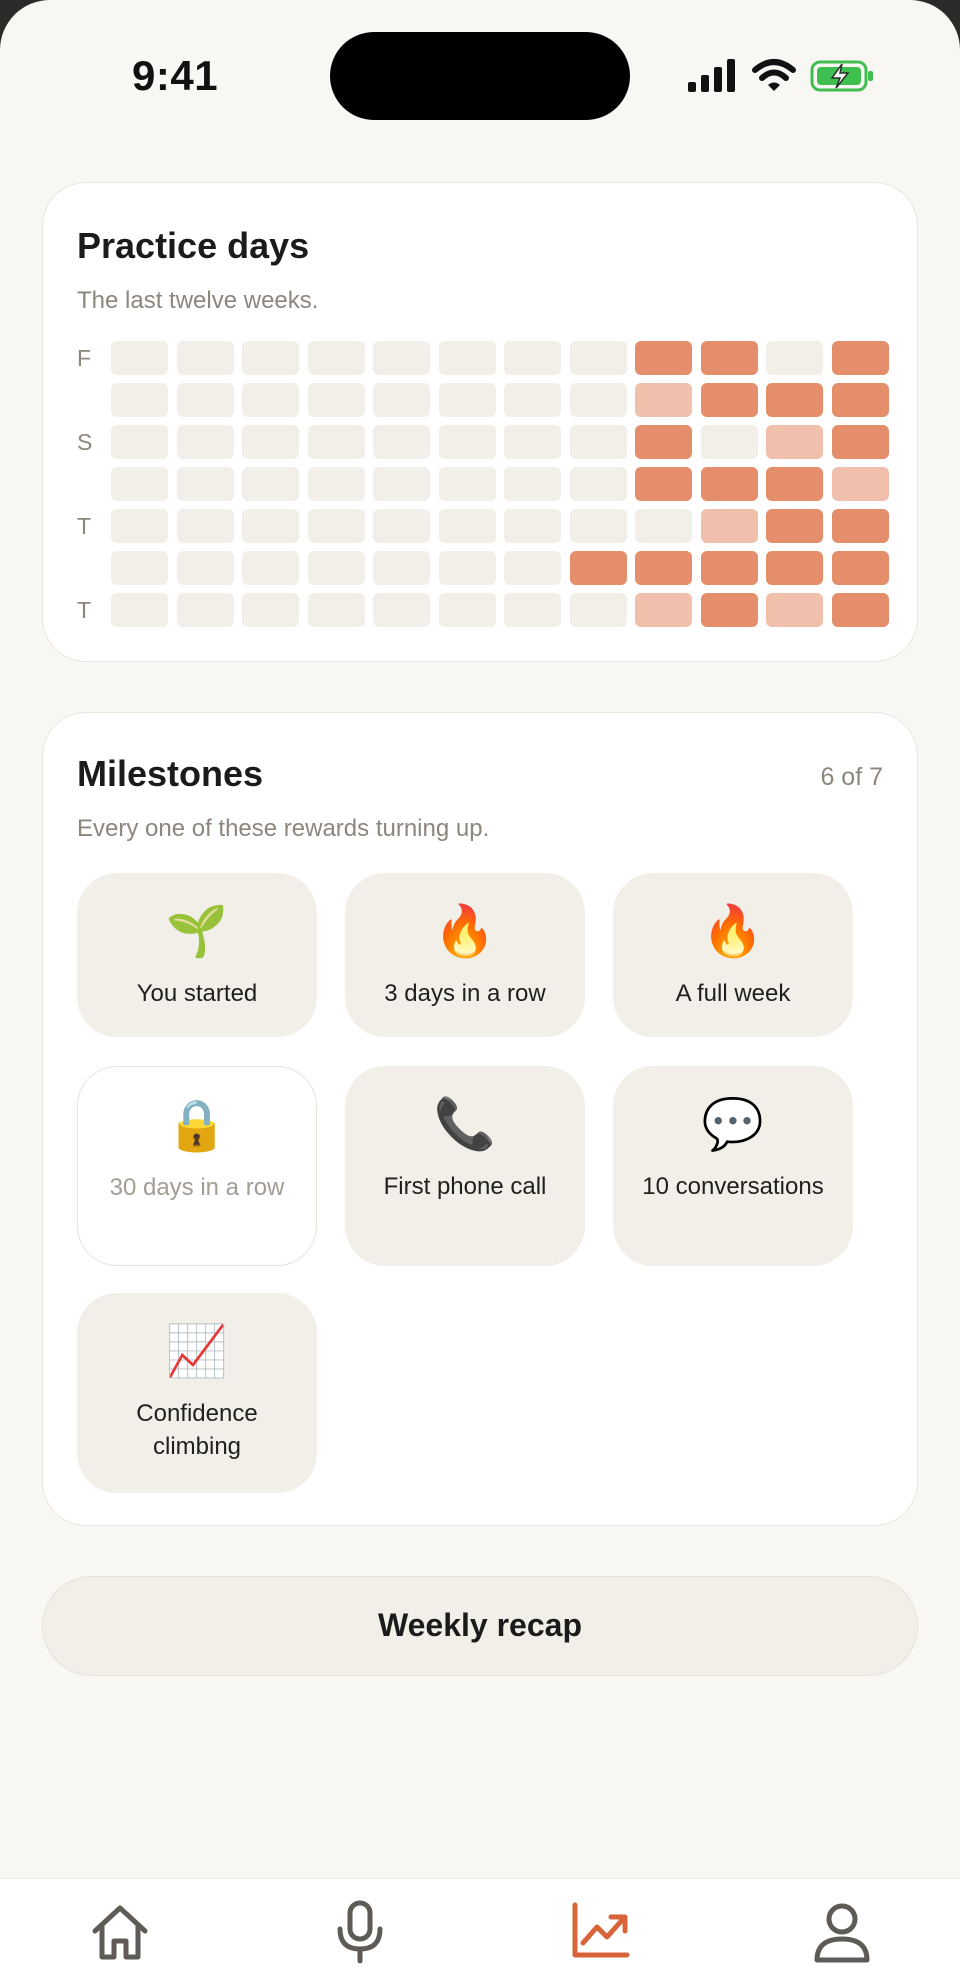 The width and height of the screenshot is (960, 1980). I want to click on microphone-icon, so click(360, 1932).